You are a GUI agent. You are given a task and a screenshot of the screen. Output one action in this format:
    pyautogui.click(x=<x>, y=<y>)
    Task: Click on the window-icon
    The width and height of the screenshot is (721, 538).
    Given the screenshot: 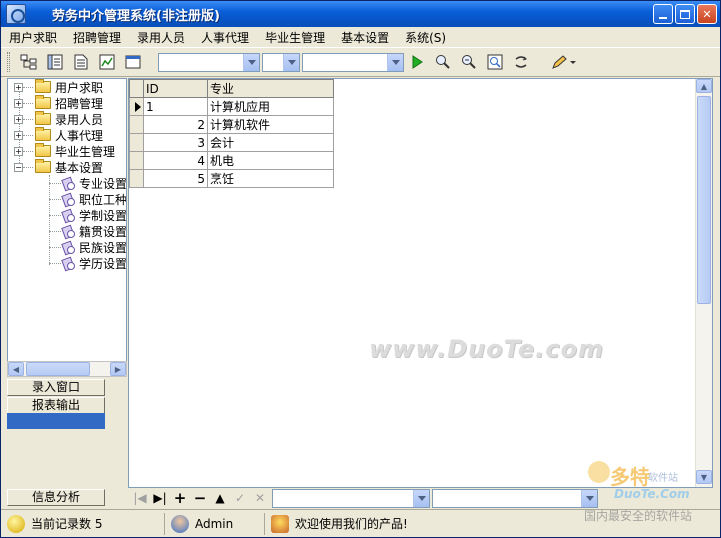 What is the action you would take?
    pyautogui.click(x=133, y=62)
    